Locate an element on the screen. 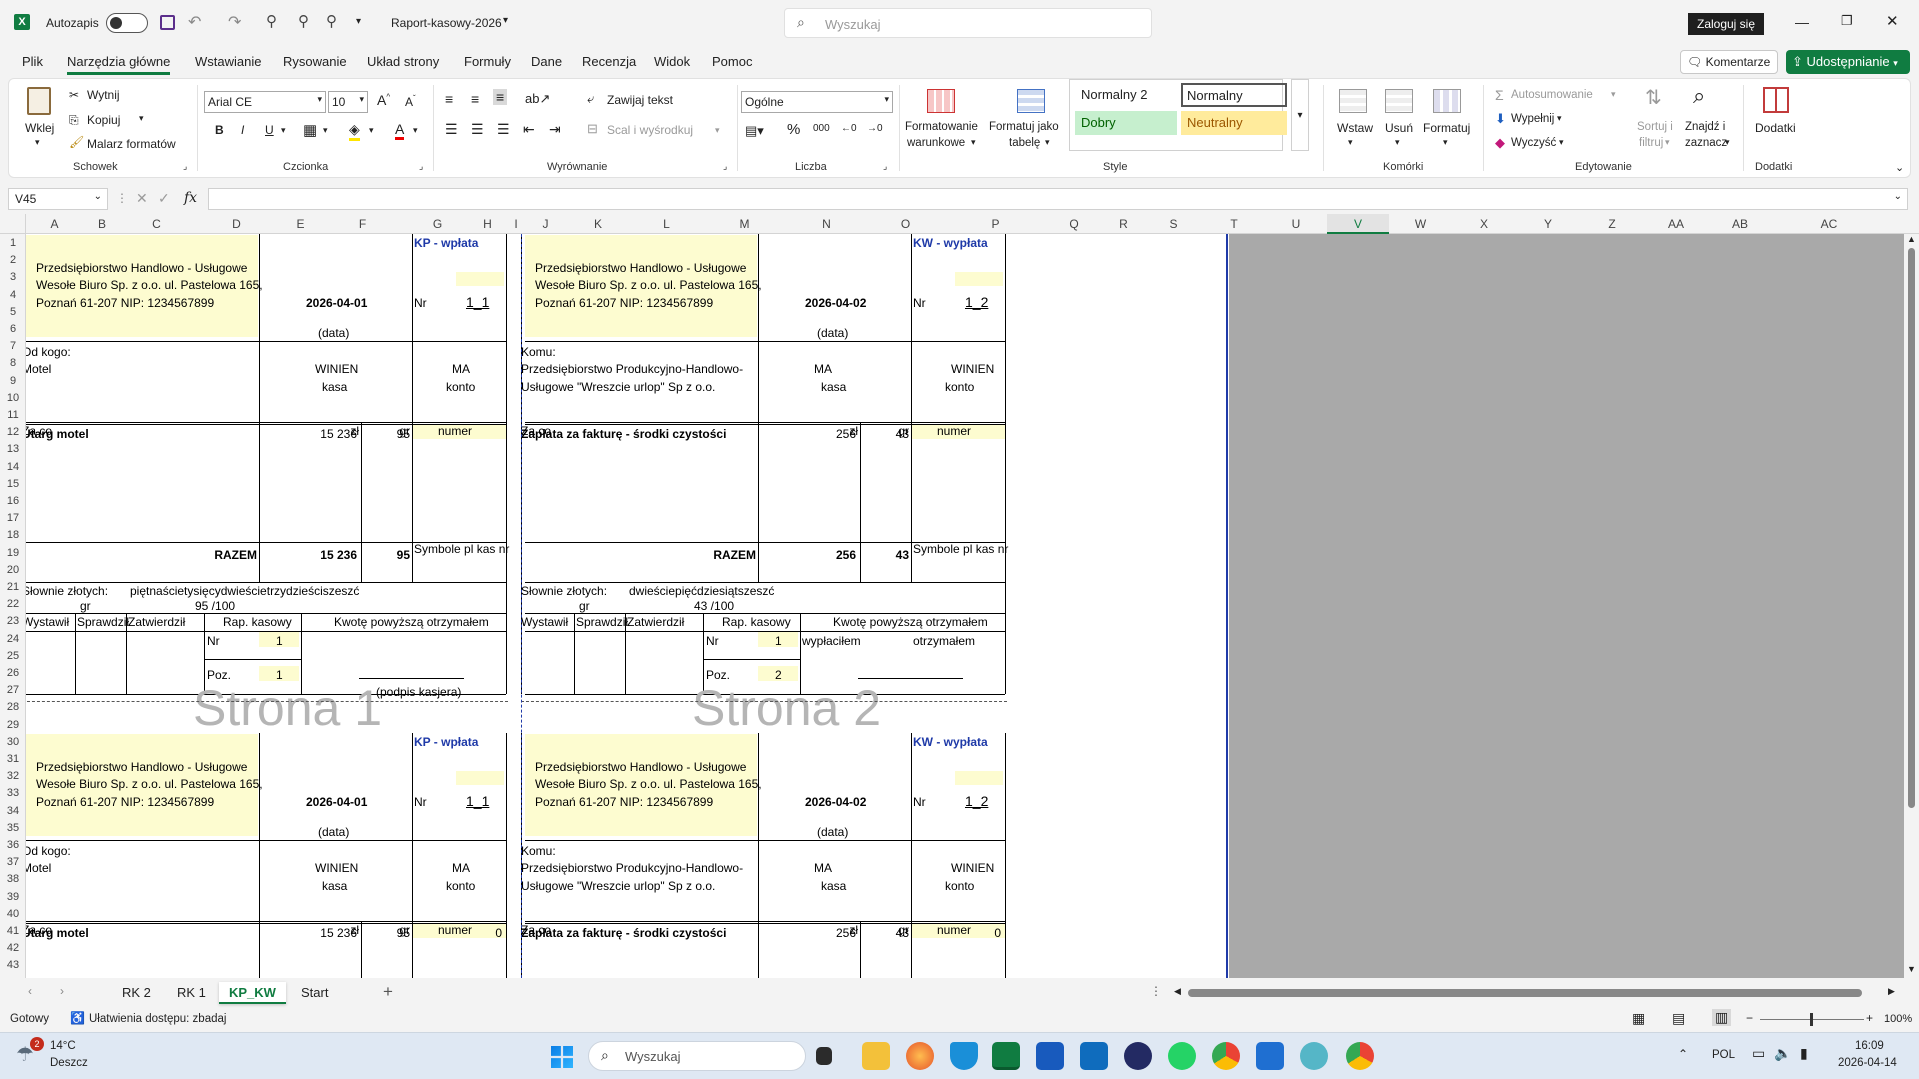  nr-label: Nr is located at coordinates (420, 303).